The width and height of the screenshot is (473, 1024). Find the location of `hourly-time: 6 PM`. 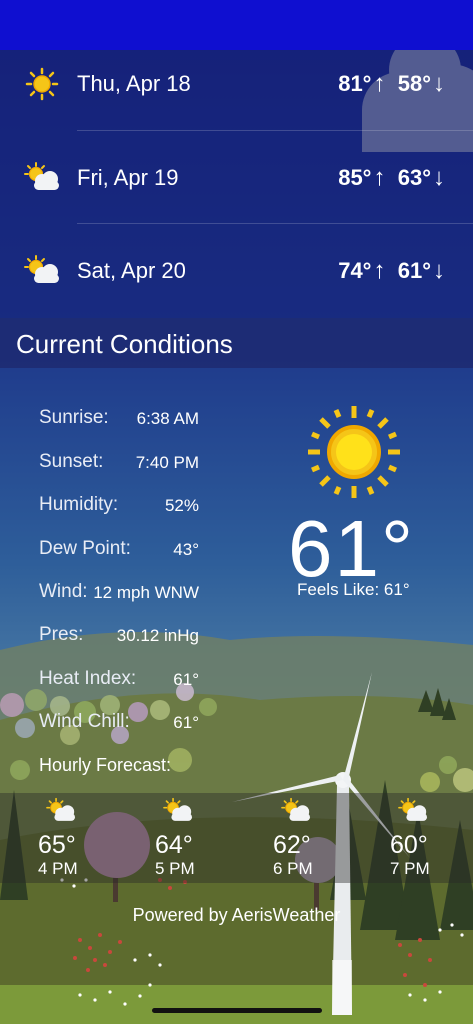

hourly-time: 6 PM is located at coordinates (293, 868).